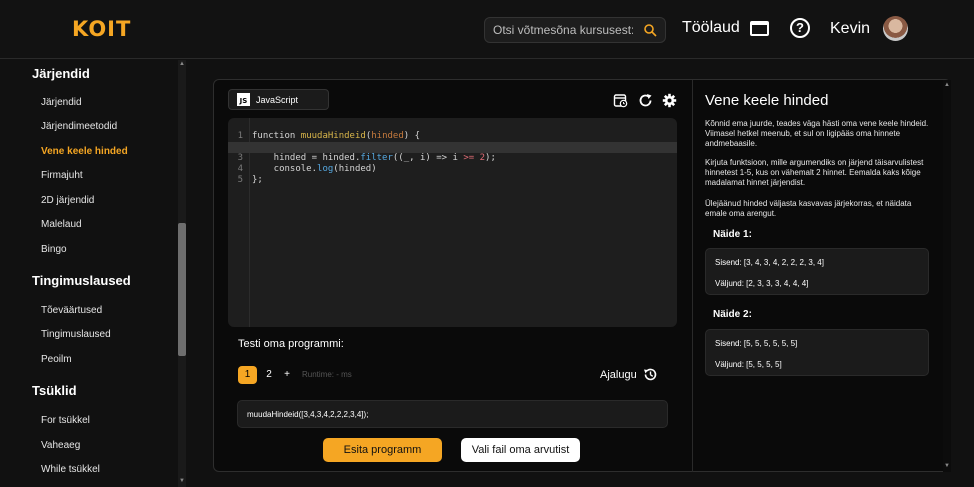 The width and height of the screenshot is (974, 487). I want to click on history-icon, so click(649, 374).